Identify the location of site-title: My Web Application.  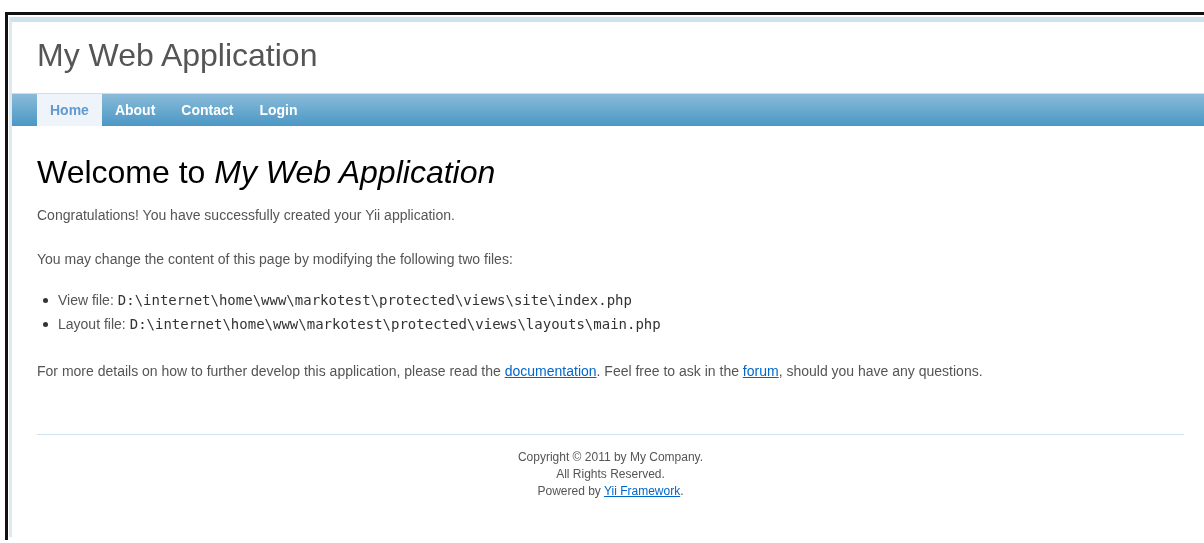
(178, 55).